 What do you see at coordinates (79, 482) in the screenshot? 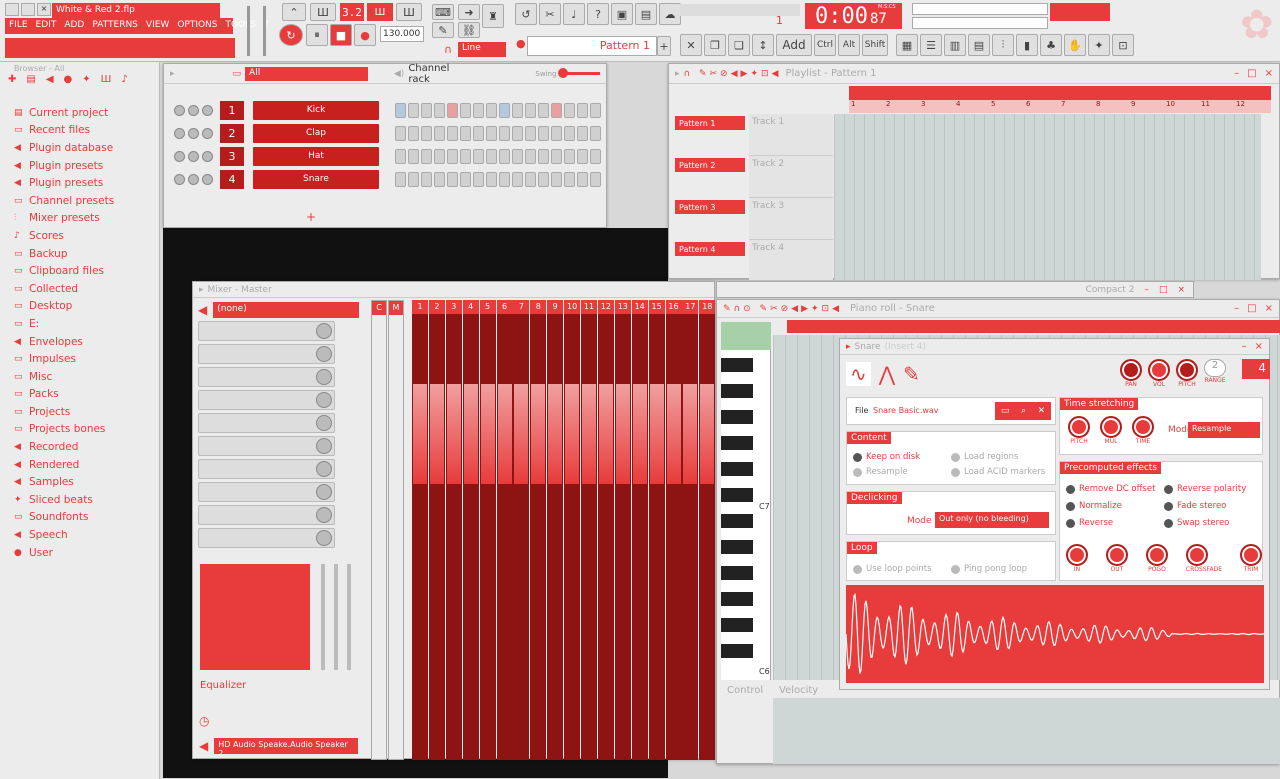
I see `browser-item: ◀ Samples` at bounding box center [79, 482].